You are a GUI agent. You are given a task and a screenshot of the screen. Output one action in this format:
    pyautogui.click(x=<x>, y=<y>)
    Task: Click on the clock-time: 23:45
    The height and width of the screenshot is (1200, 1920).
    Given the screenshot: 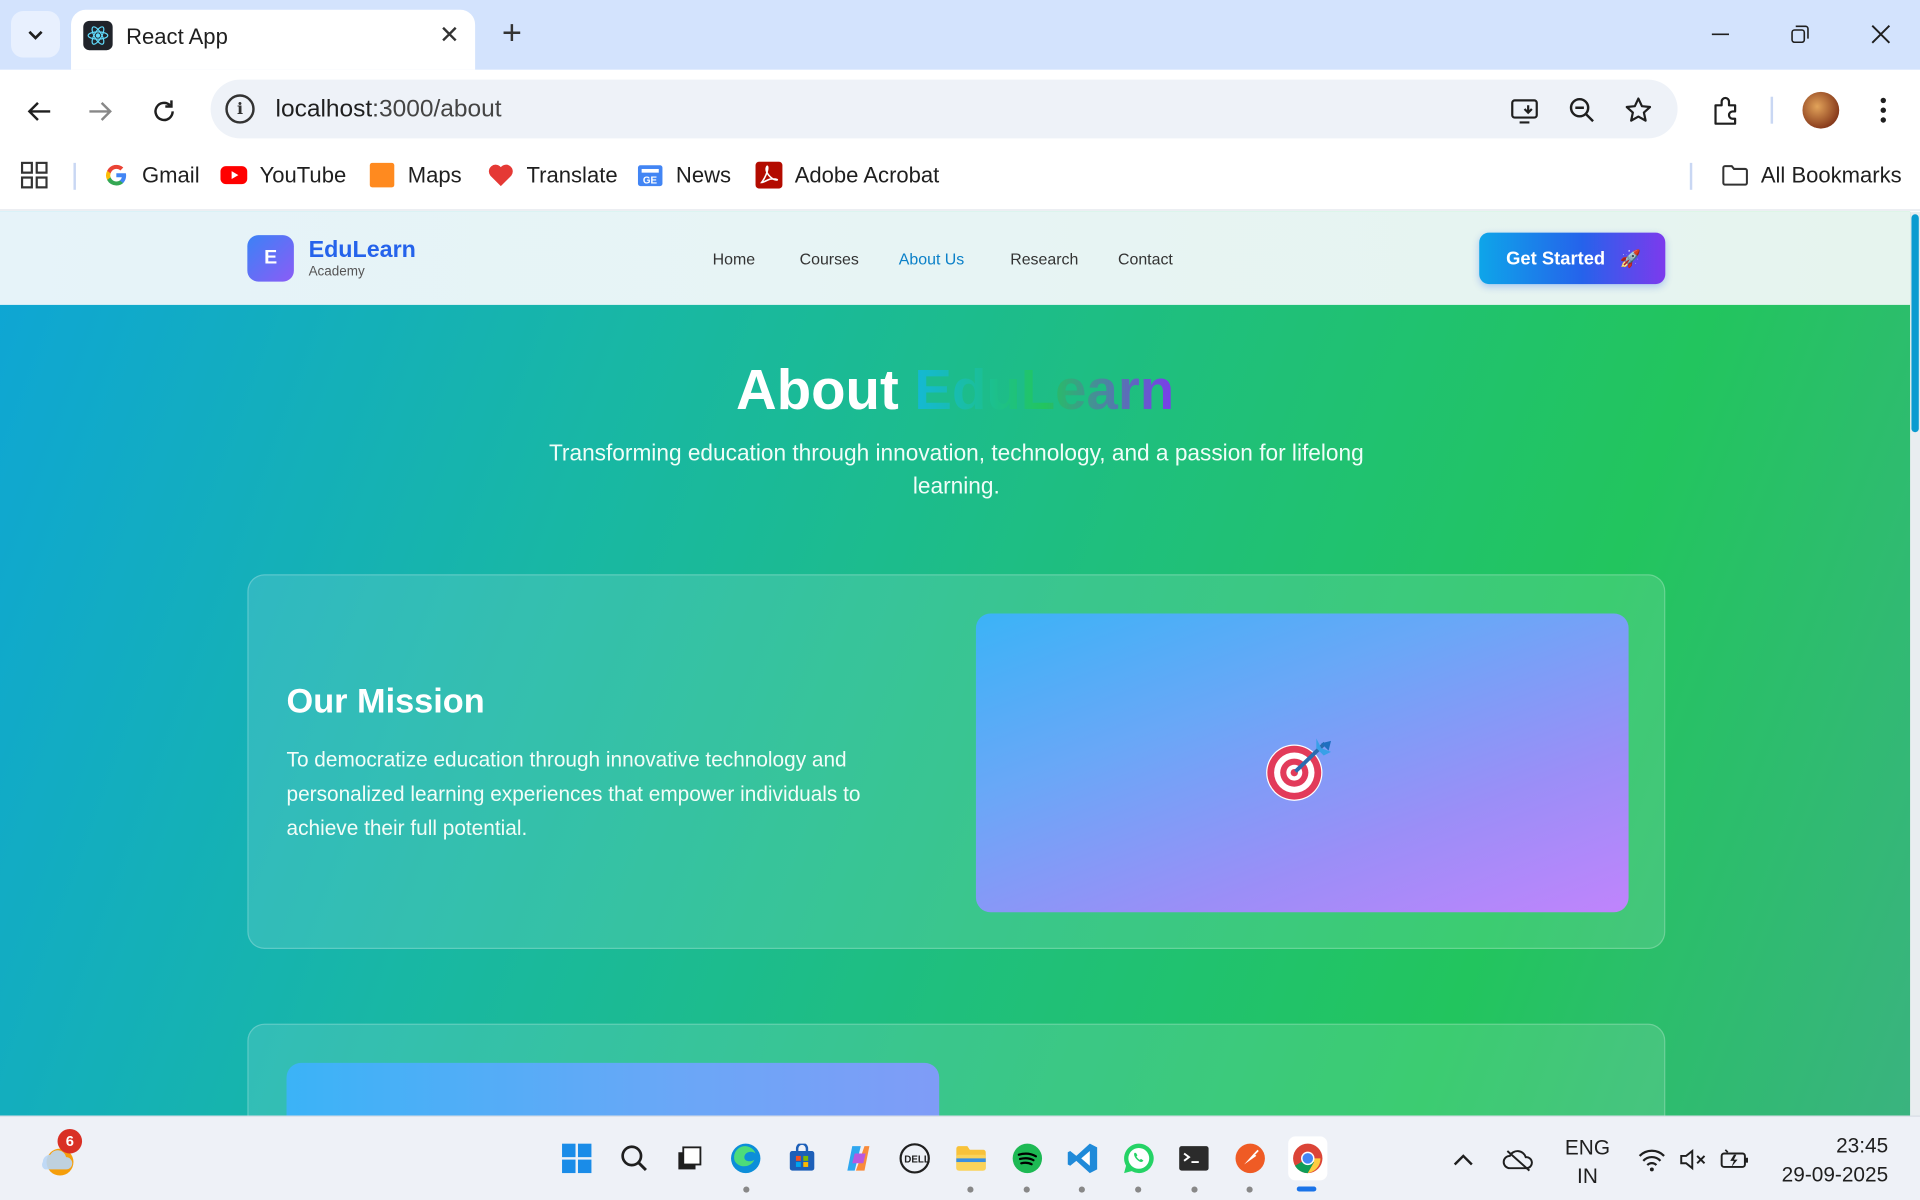 What is the action you would take?
    pyautogui.click(x=1862, y=1145)
    